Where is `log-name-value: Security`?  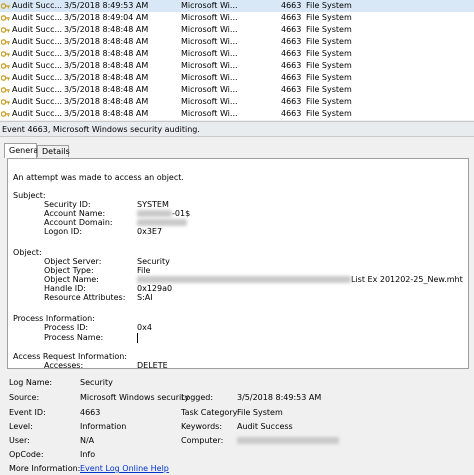
log-name-value: Security is located at coordinates (96, 382).